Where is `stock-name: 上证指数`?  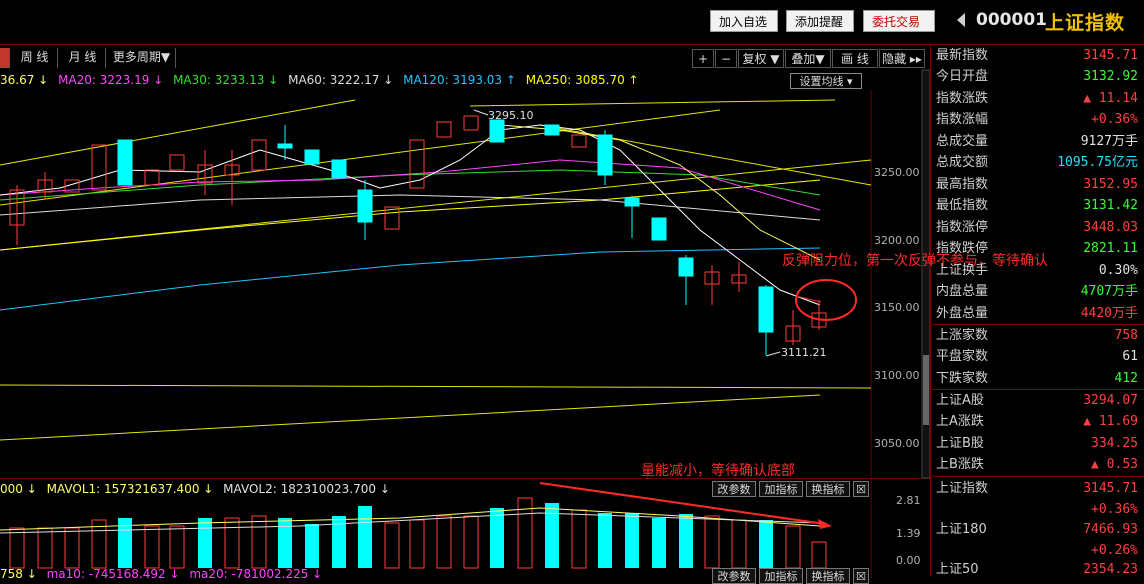 stock-name: 上证指数 is located at coordinates (1085, 23).